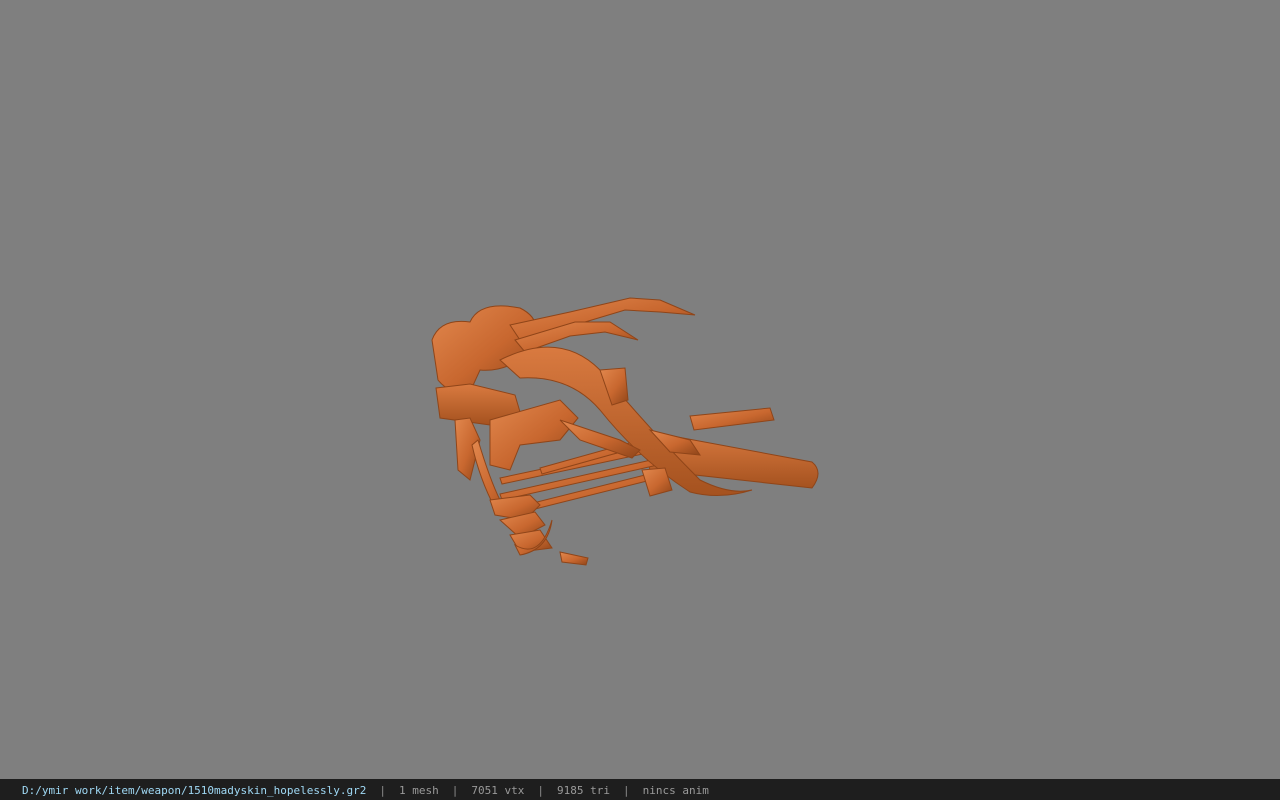 The image size is (1280, 800). I want to click on mesh-count: 1 mesh, so click(419, 790).